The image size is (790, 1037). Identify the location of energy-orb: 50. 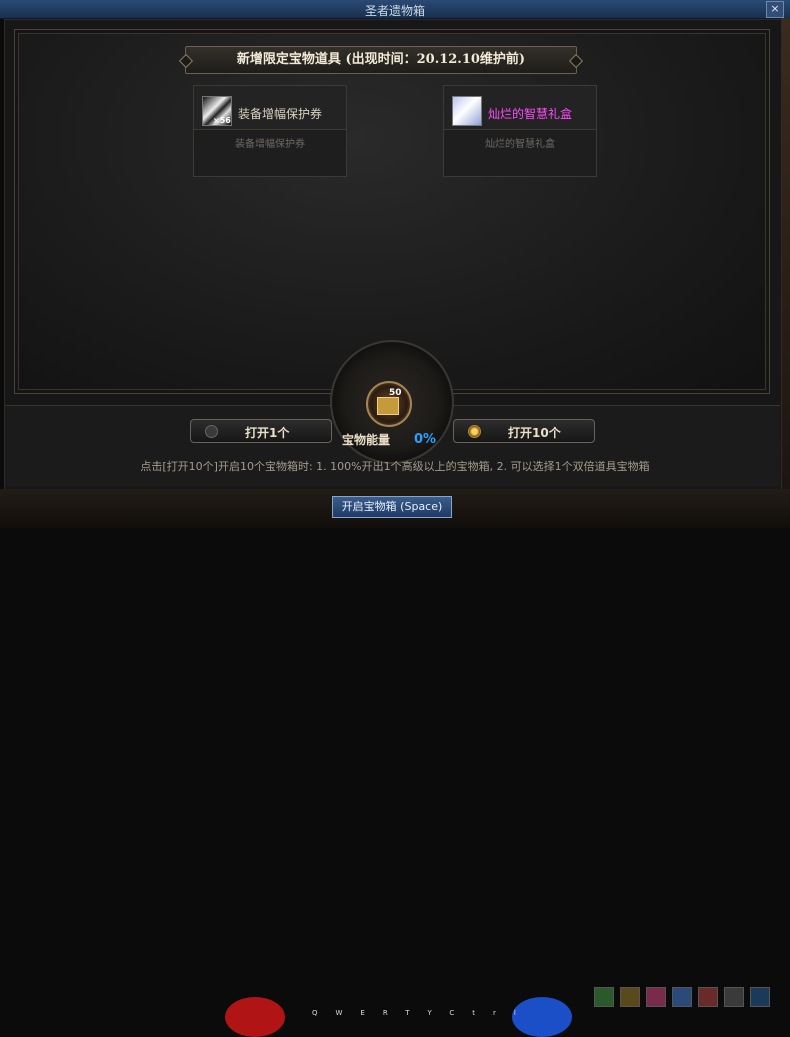
(389, 404).